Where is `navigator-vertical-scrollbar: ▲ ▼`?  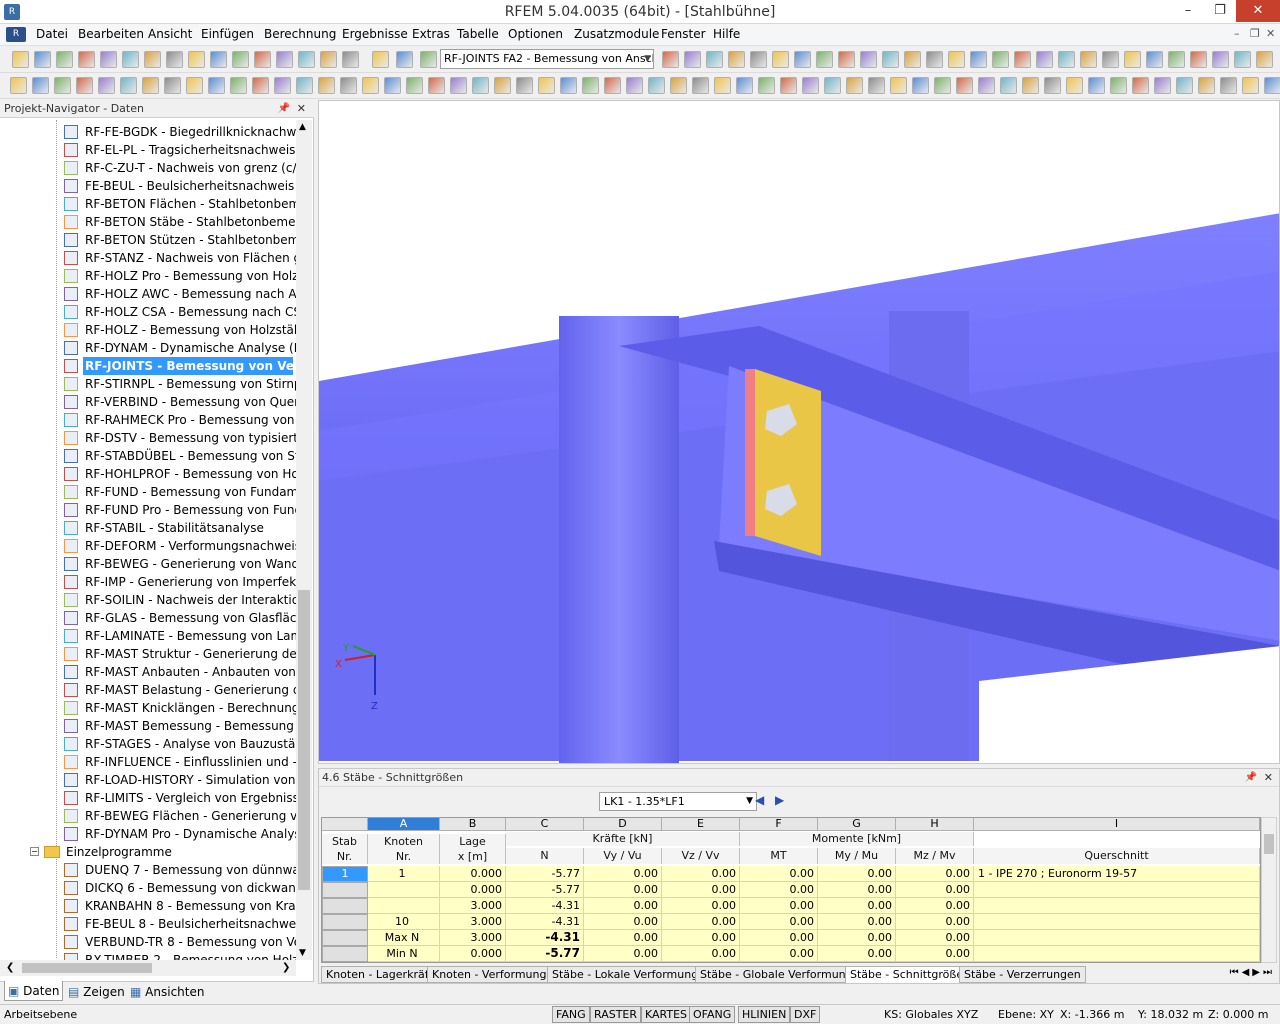
navigator-vertical-scrollbar: ▲ ▼ is located at coordinates (304, 540).